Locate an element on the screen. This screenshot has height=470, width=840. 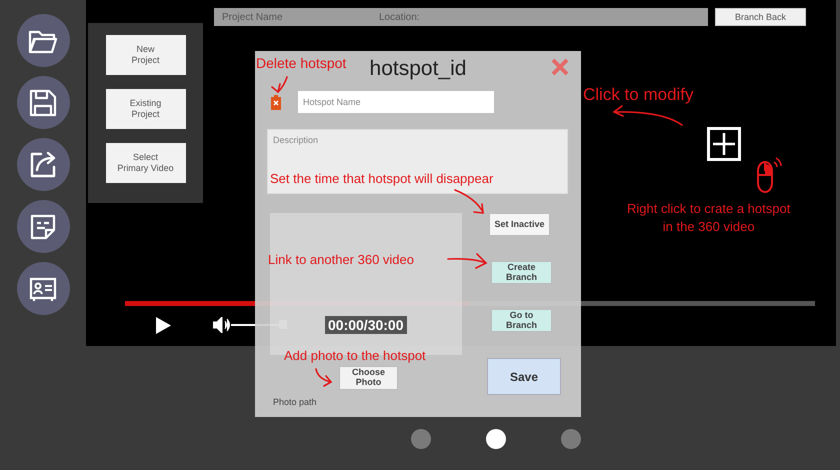
choose-photo-button: Choose Photo is located at coordinates (368, 378).